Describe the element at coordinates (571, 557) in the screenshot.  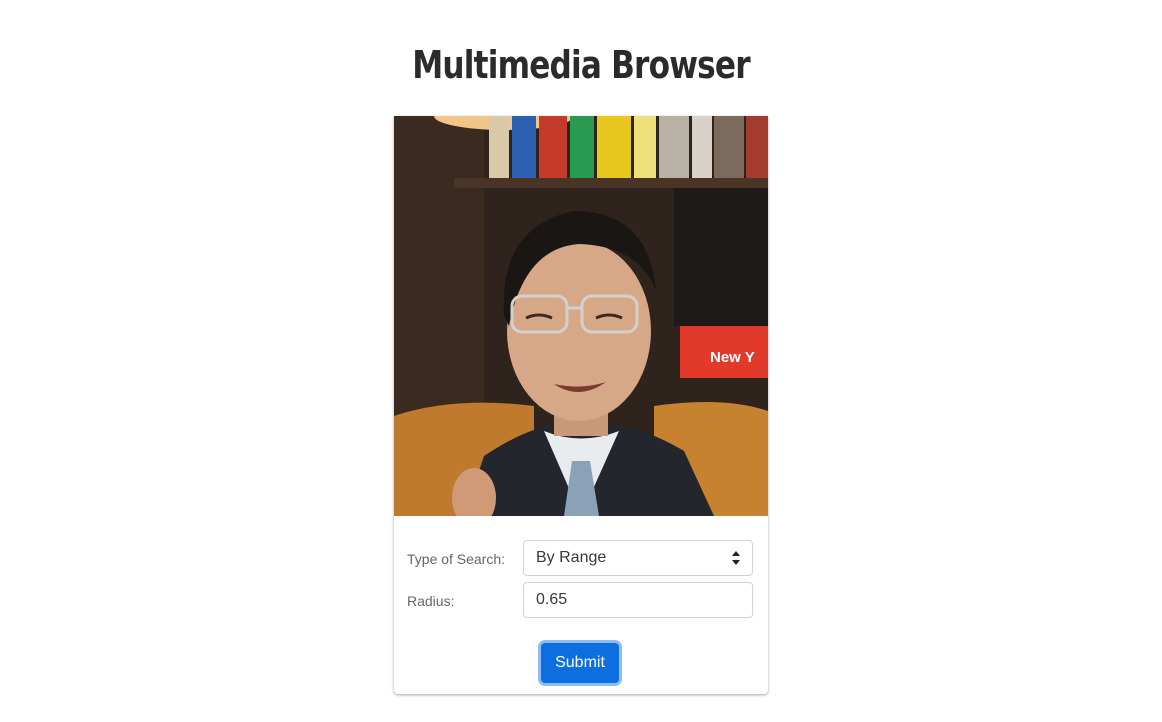
I see `search-type-value: By Range` at that location.